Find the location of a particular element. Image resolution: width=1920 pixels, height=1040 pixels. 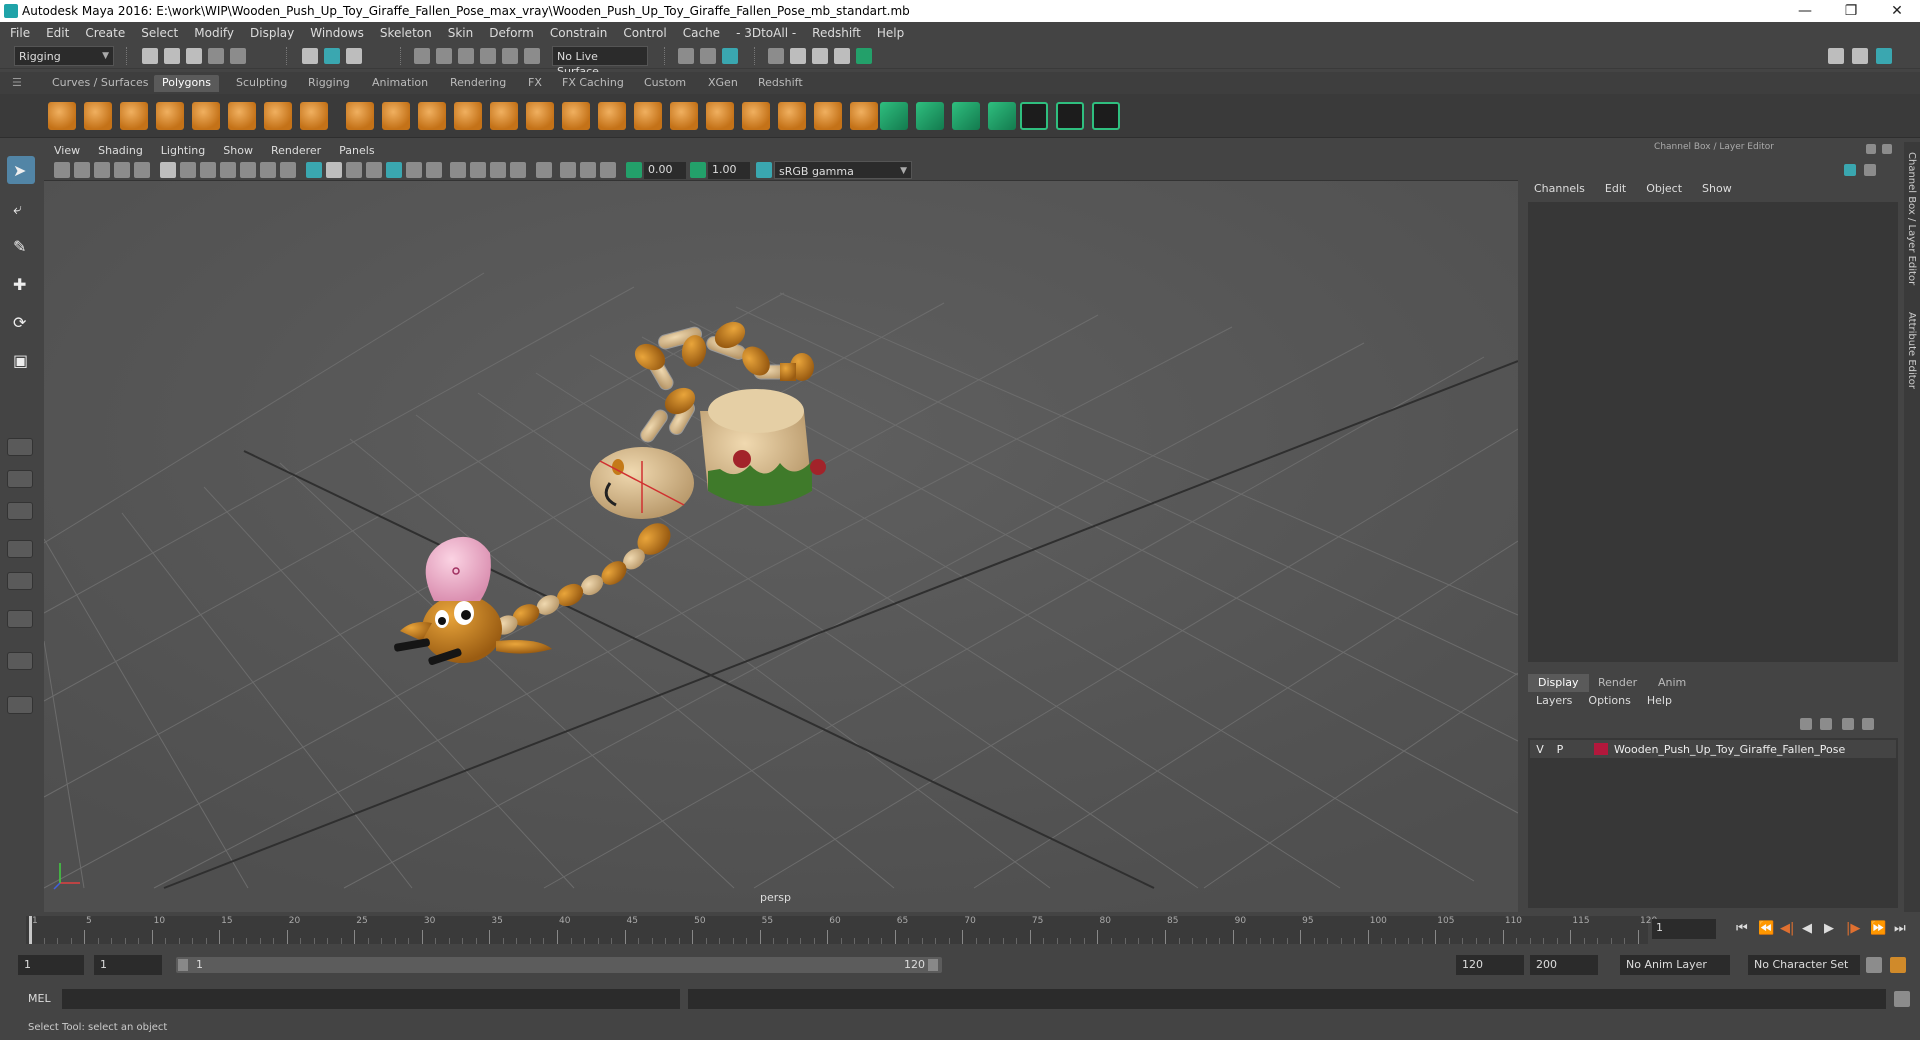

channel-menu-channels: Channels is located at coordinates (1559, 191).